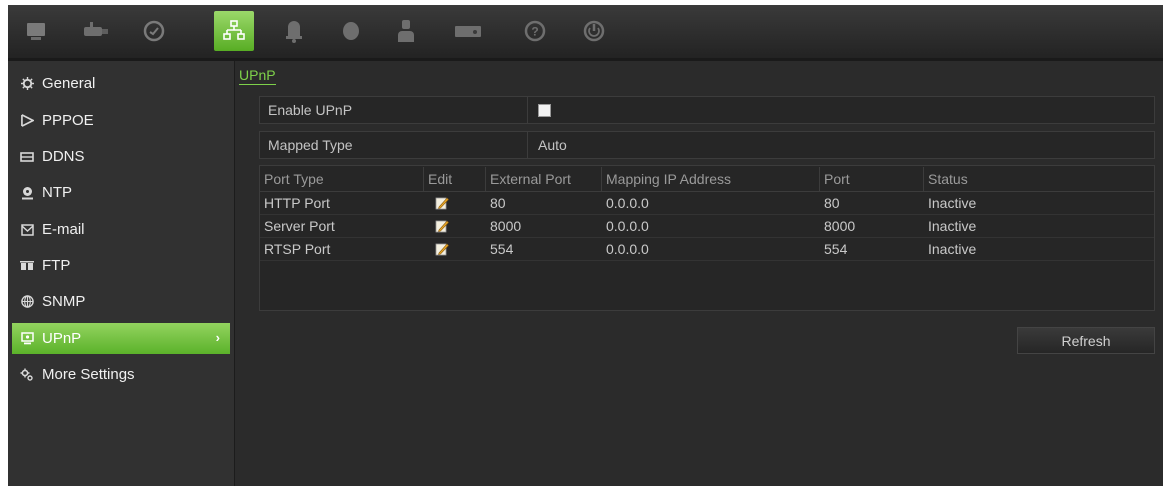 Image resolution: width=1167 pixels, height=486 pixels. What do you see at coordinates (1086, 340) in the screenshot?
I see `refresh-button: Refresh` at bounding box center [1086, 340].